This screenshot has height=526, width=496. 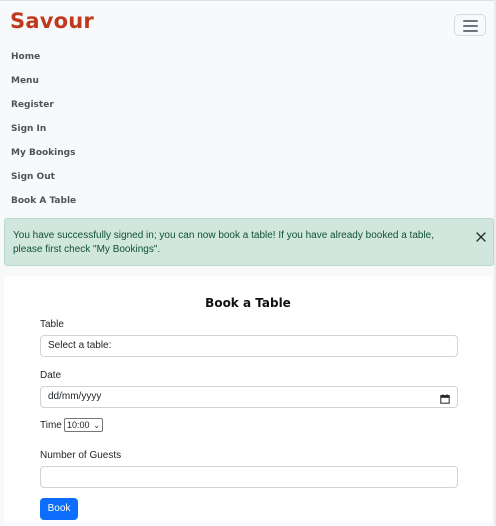 I want to click on nav-link-menu: Menu, so click(x=25, y=81).